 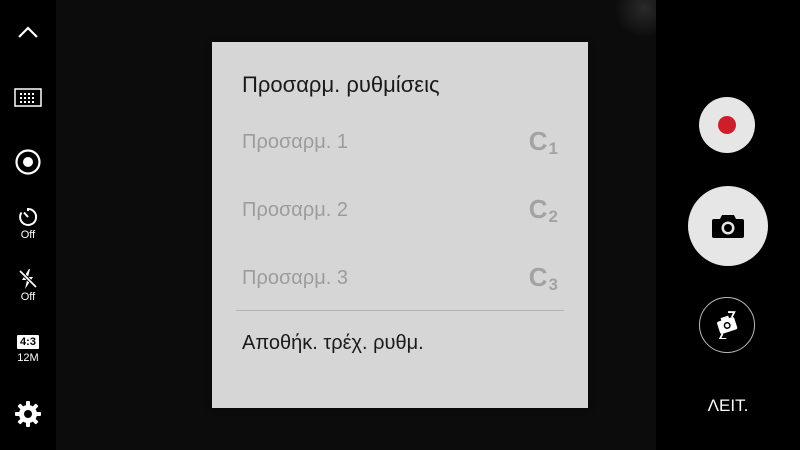 What do you see at coordinates (400, 142) in the screenshot?
I see `custom-option-1: Προσαρμ. 1 C1` at bounding box center [400, 142].